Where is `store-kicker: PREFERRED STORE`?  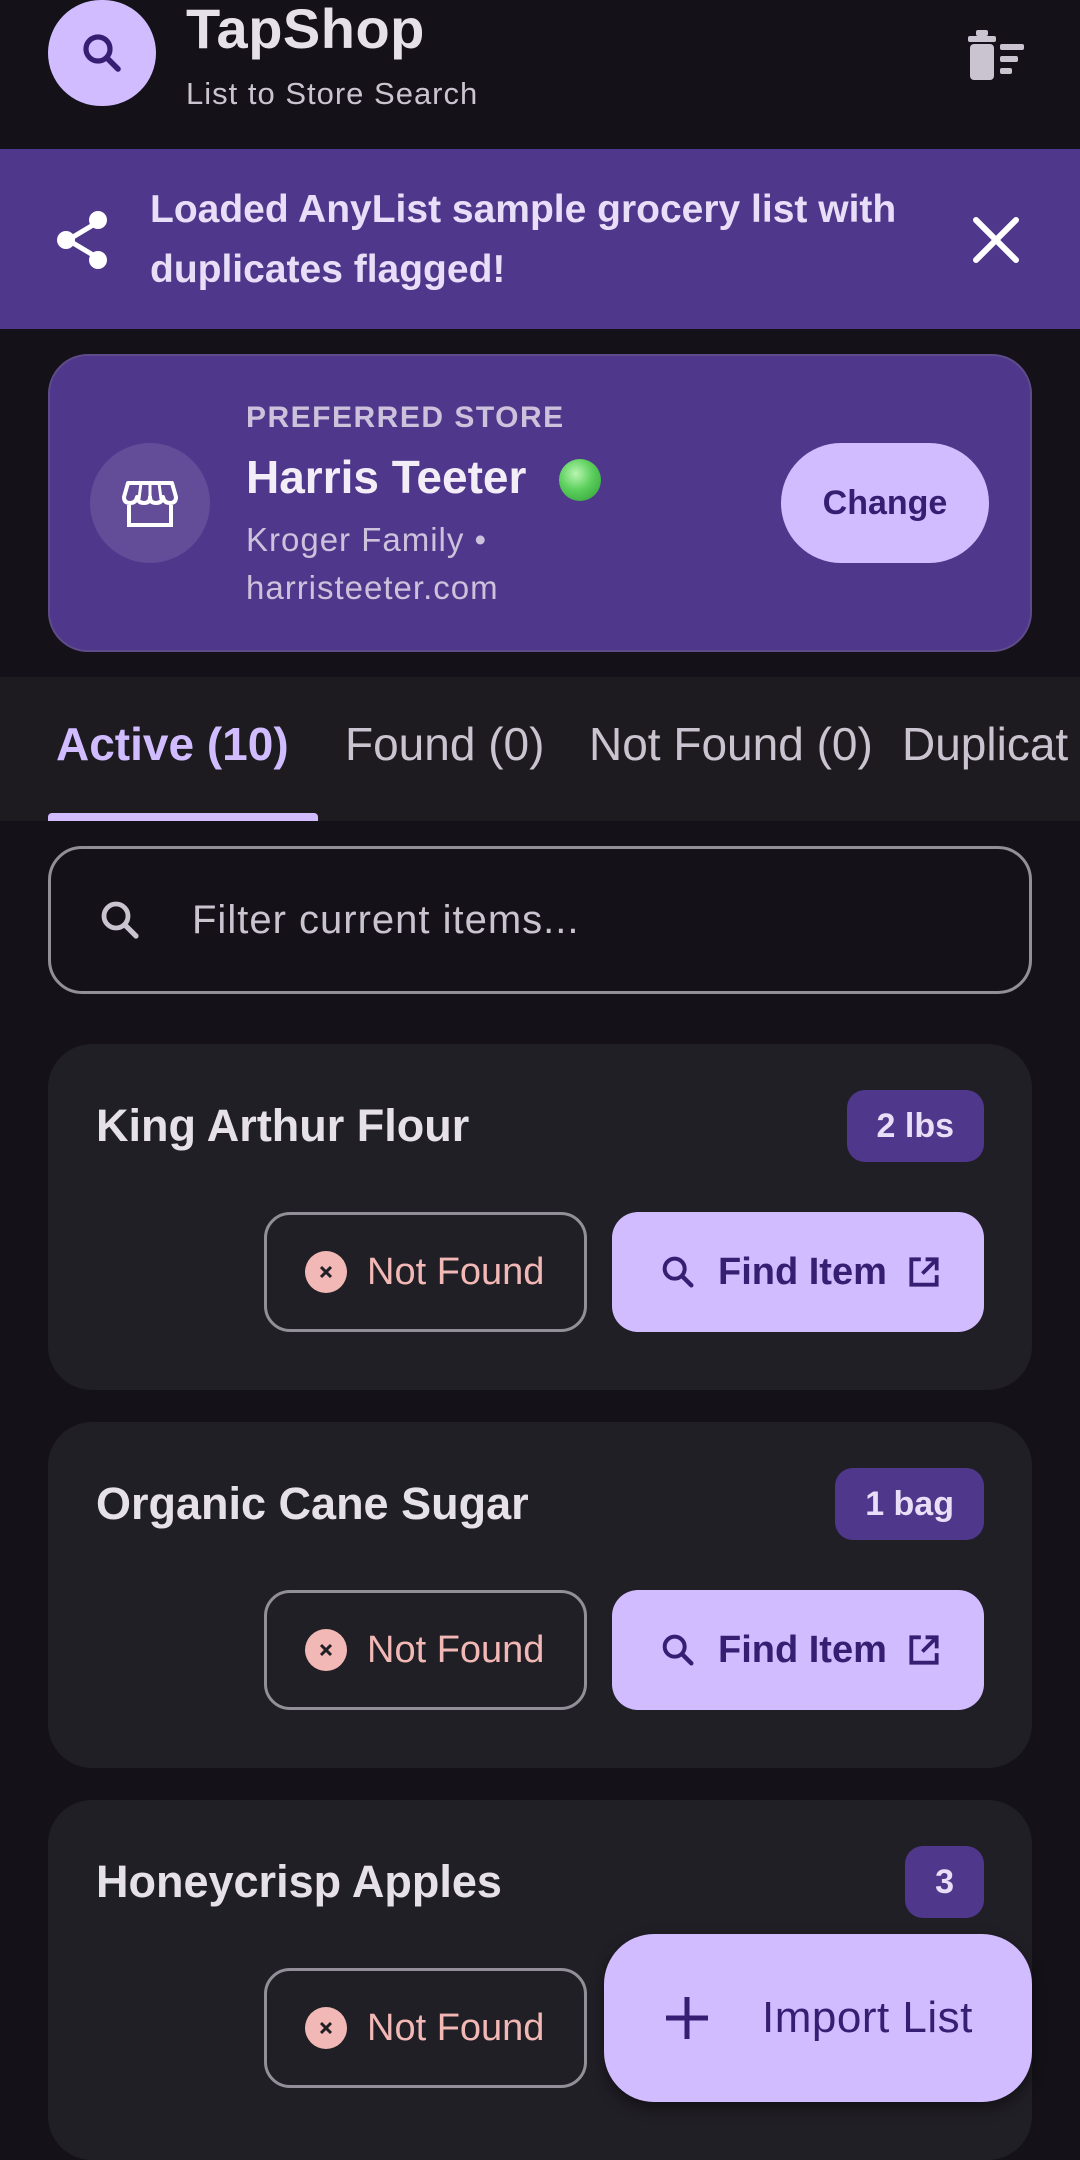 store-kicker: PREFERRED STORE is located at coordinates (405, 417).